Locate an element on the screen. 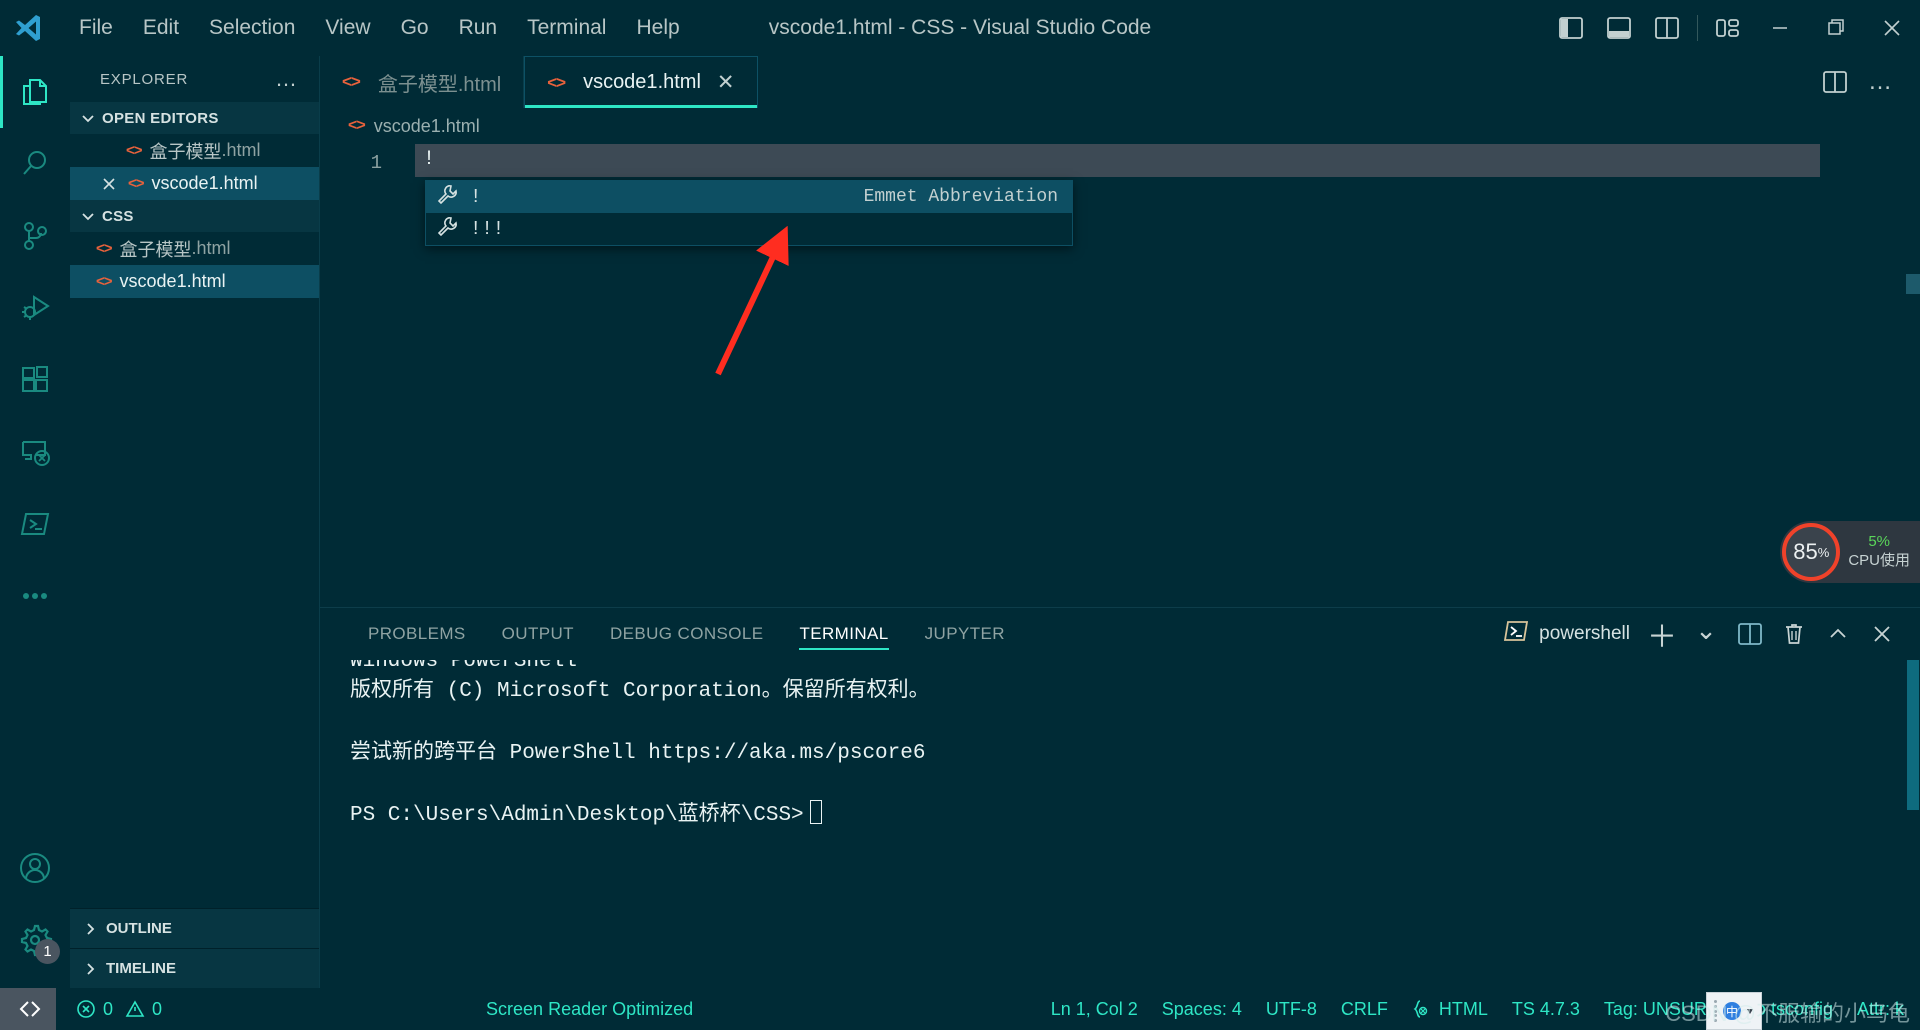  suggestion-widget: ! Emmet Abbreviation !!! is located at coordinates (749, 213).